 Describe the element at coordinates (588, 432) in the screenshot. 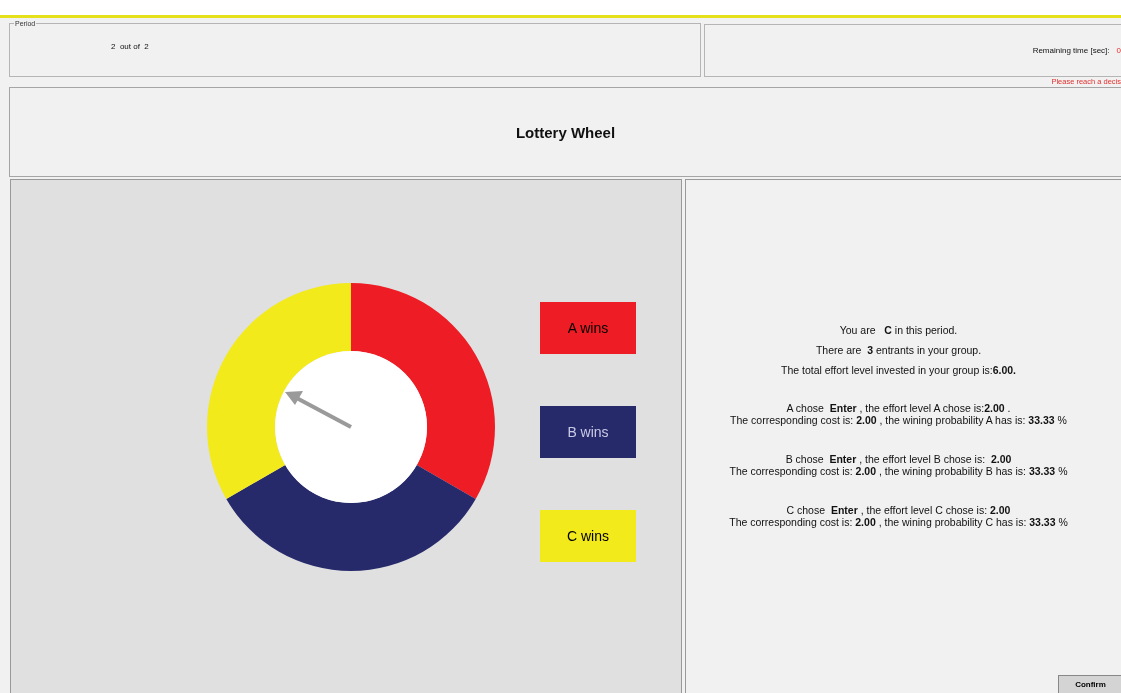

I see `legend-label: B wins` at that location.